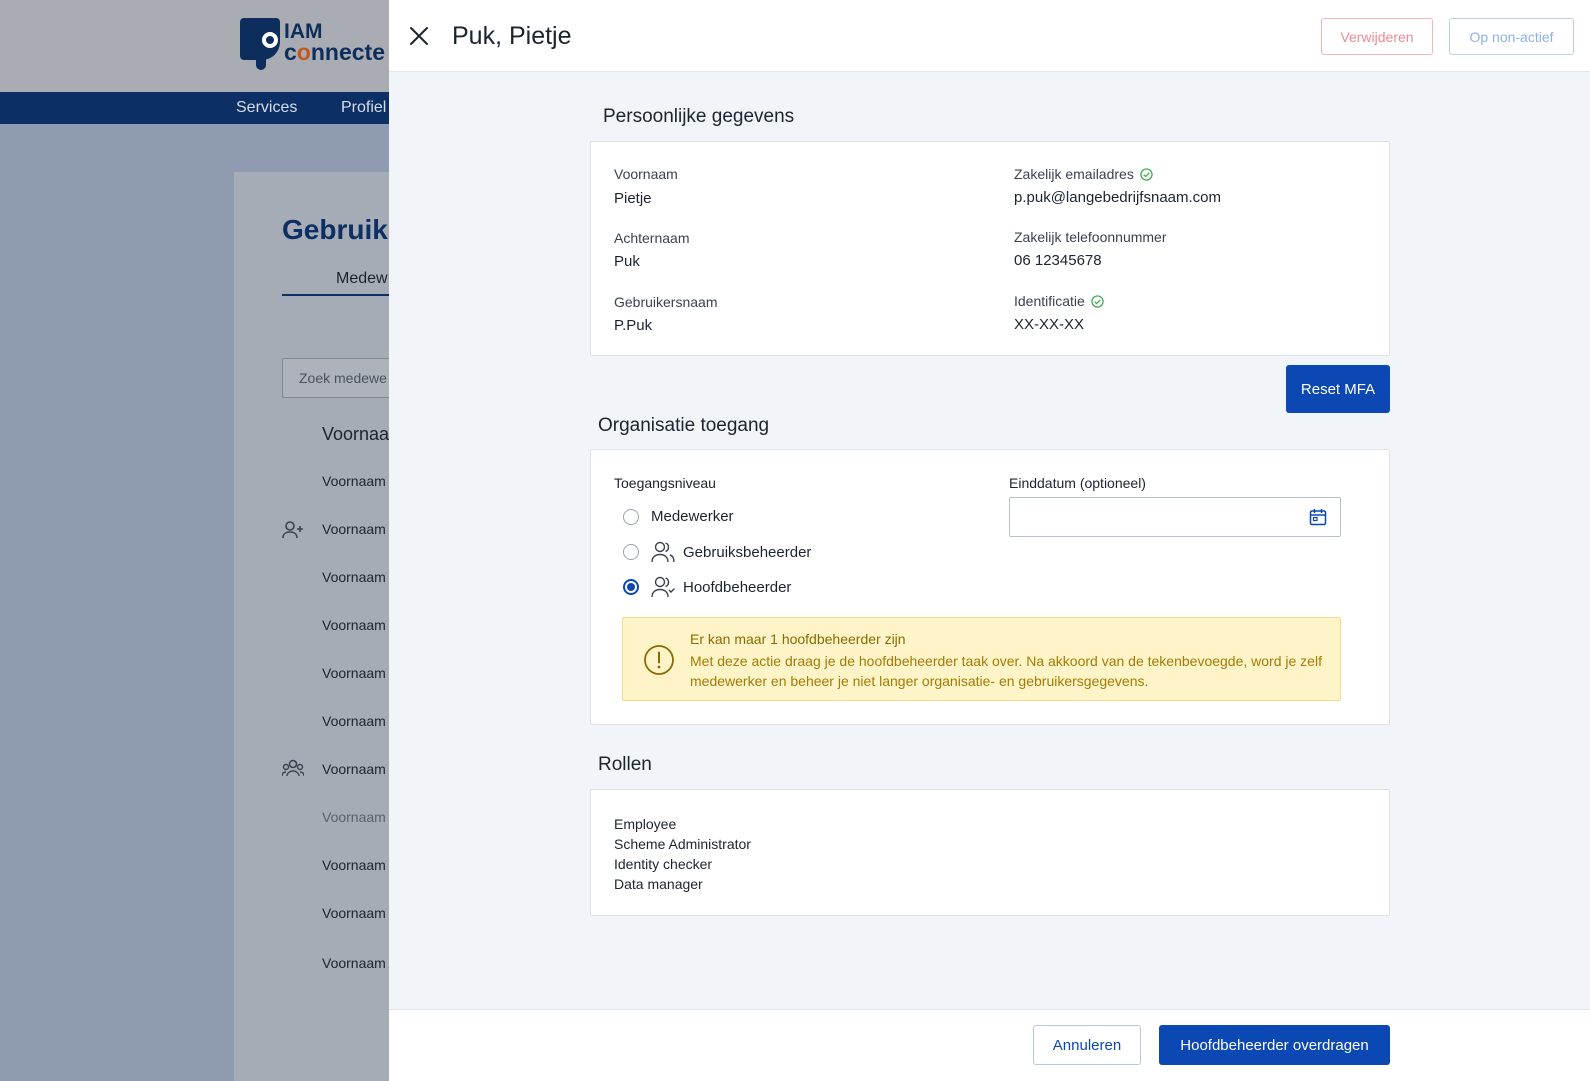  I want to click on section-title-personal: Persoonlijke gegevens, so click(699, 116).